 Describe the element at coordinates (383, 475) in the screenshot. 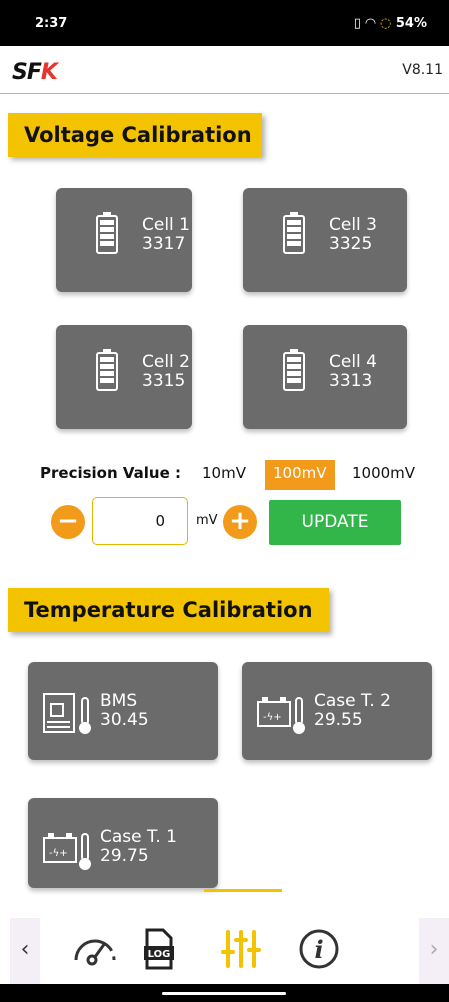

I see `precision-option-1000mv: 1000mV` at that location.